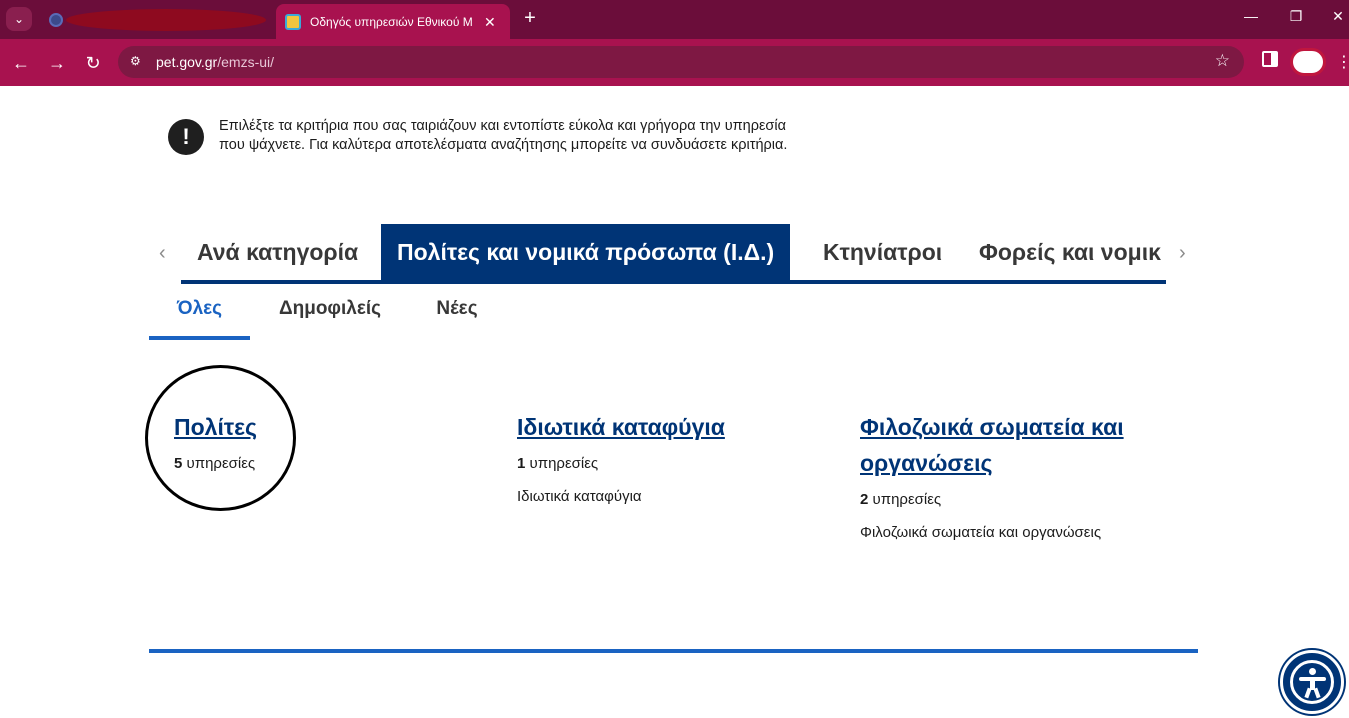 This screenshot has width=1349, height=718. Describe the element at coordinates (1064, 252) in the screenshot. I see `tab-organizations: Φορείς και νομικ` at that location.